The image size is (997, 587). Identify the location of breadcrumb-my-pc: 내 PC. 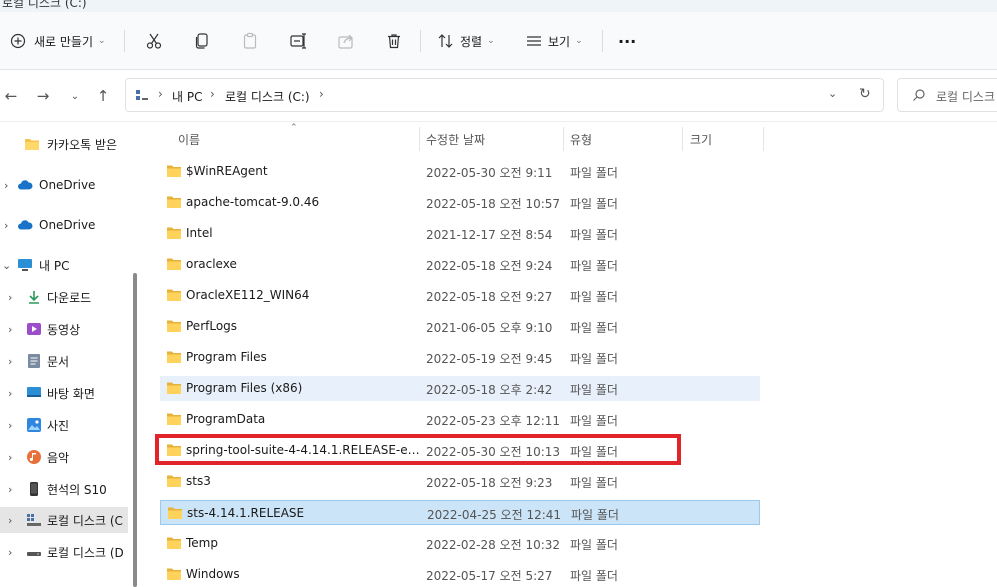
(187, 96).